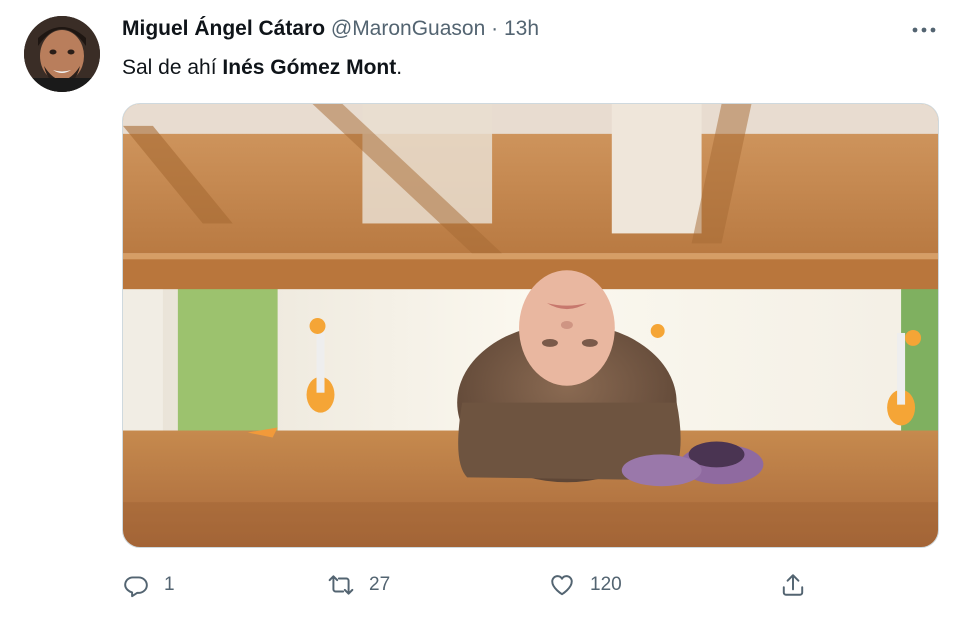  What do you see at coordinates (223, 28) in the screenshot?
I see `author-name: Miguel Ángel Cátaro` at bounding box center [223, 28].